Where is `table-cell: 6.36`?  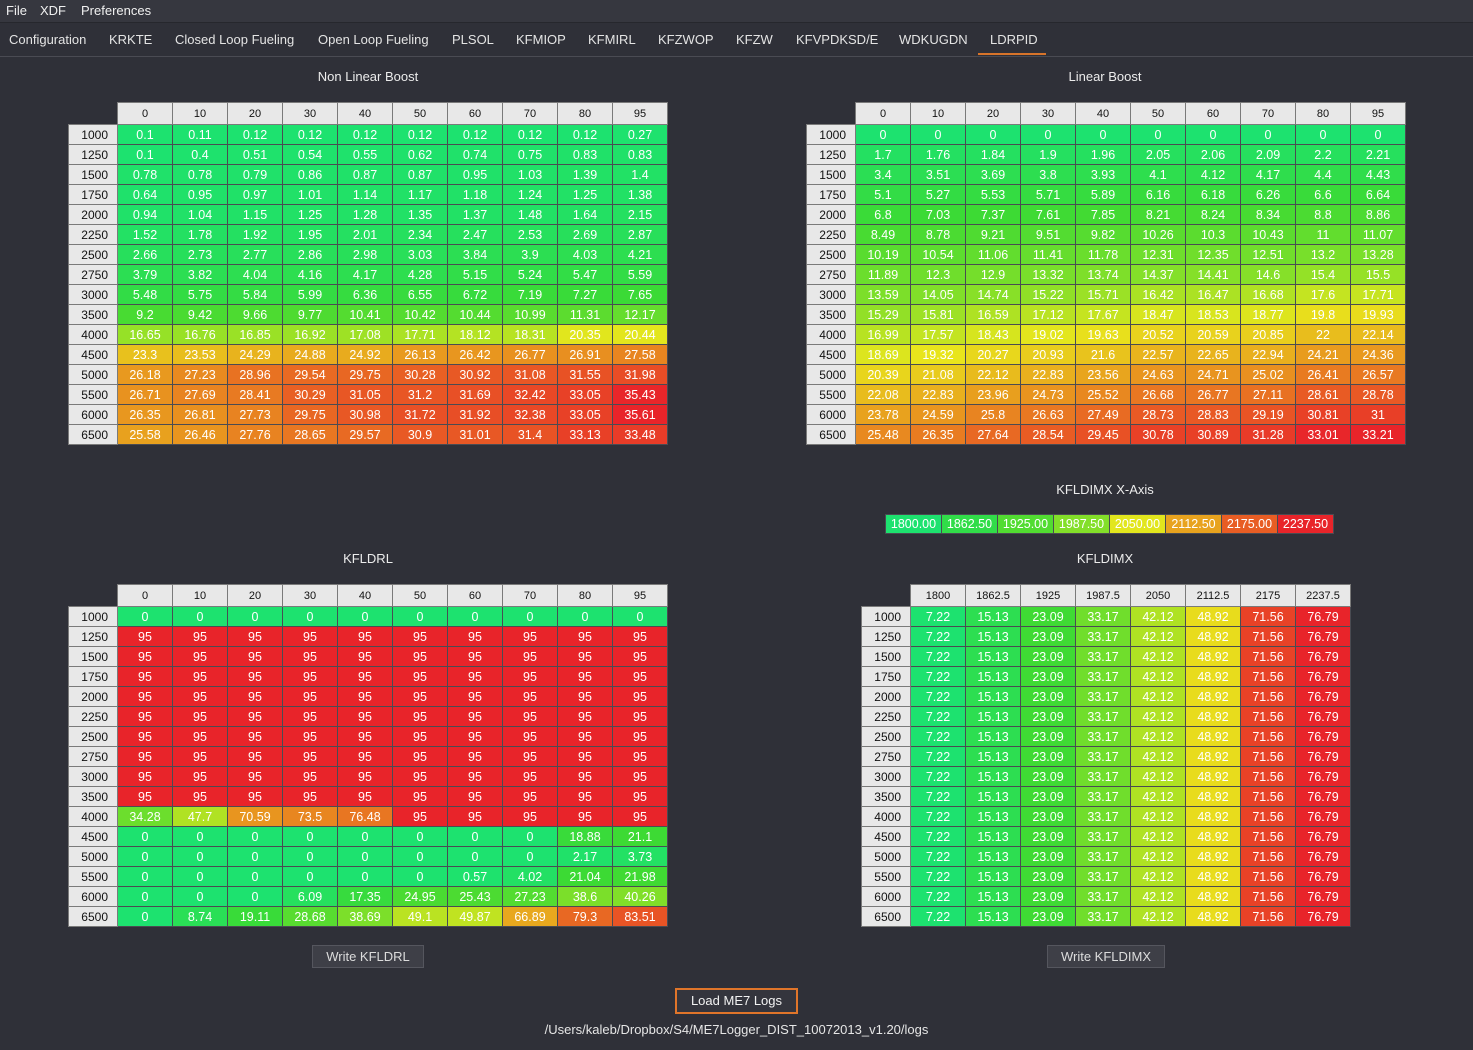
table-cell: 6.36 is located at coordinates (365, 294).